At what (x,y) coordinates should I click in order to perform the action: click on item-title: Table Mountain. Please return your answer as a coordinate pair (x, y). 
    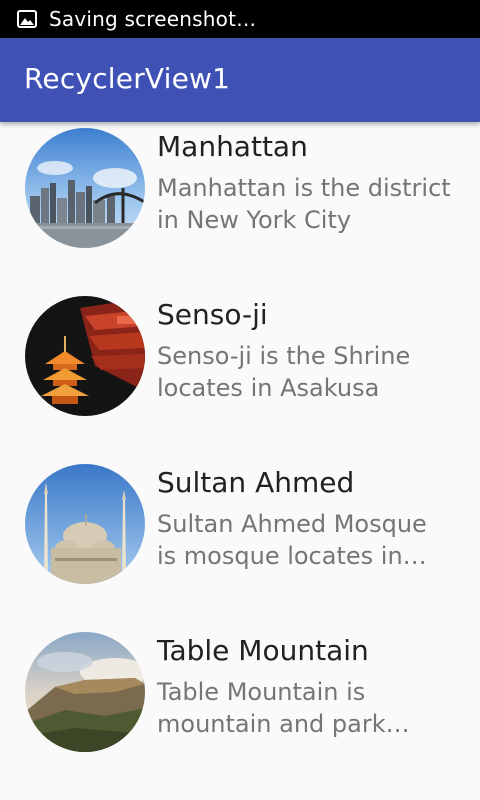
    Looking at the image, I should click on (263, 650).